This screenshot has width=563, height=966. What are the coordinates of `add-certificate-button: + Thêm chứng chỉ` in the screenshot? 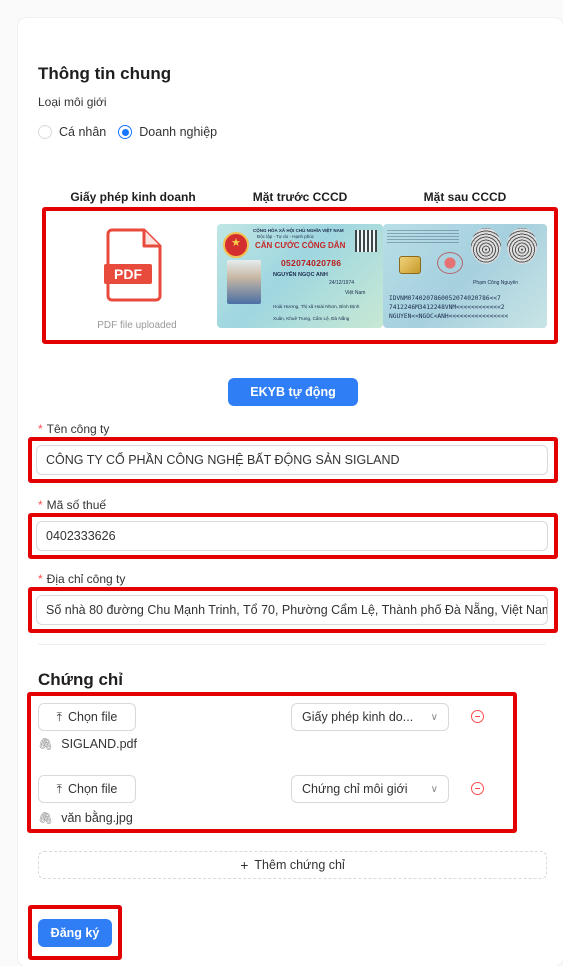 It's located at (292, 865).